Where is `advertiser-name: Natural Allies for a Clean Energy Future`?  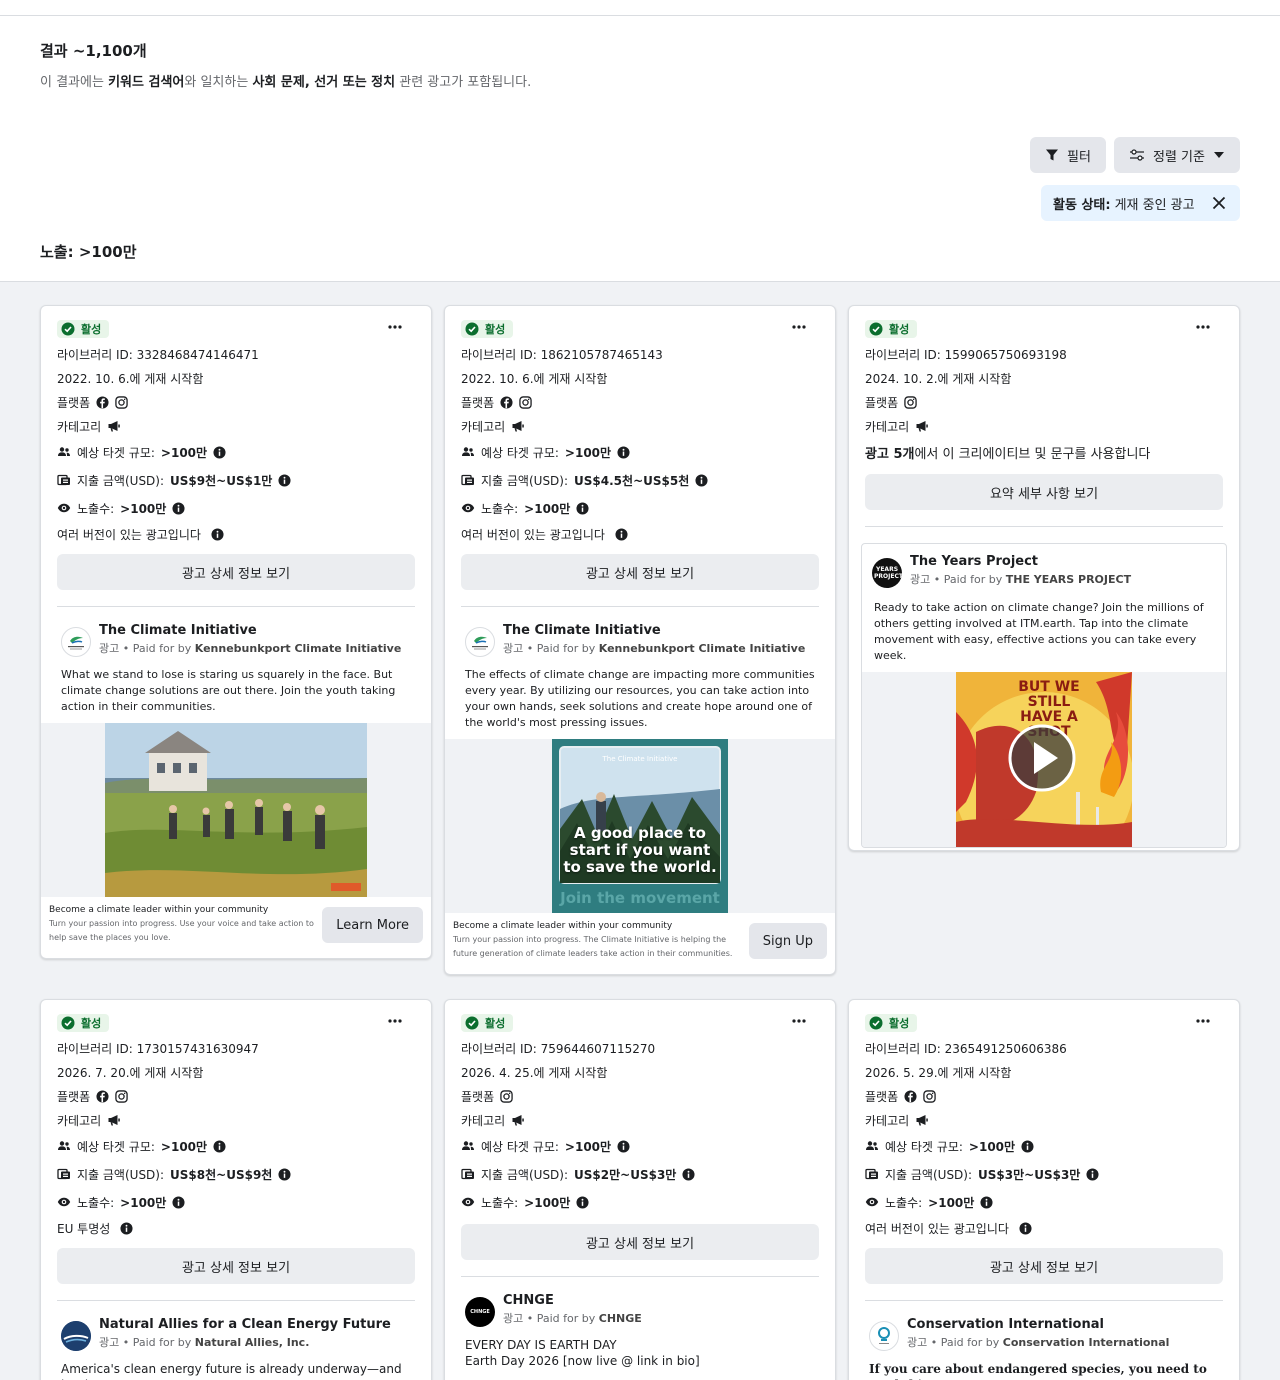
advertiser-name: Natural Allies for a Clean Energy Future is located at coordinates (245, 1324).